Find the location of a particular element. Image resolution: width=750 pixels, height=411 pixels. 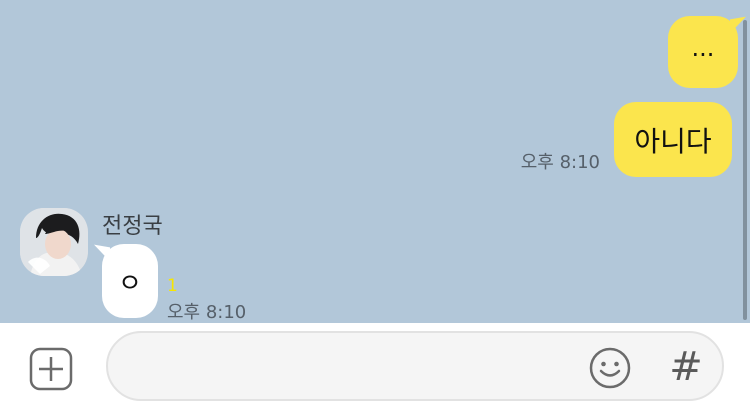

emoji-smile-icon is located at coordinates (610, 368).